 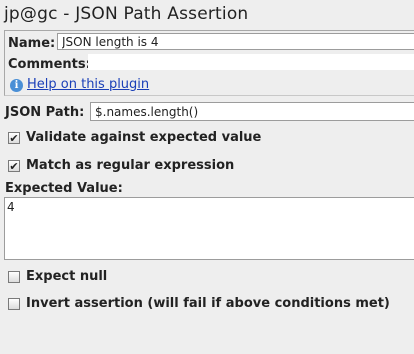 What do you see at coordinates (126, 14) in the screenshot?
I see `panel-title: jp@gc - JSON Path Assertion` at bounding box center [126, 14].